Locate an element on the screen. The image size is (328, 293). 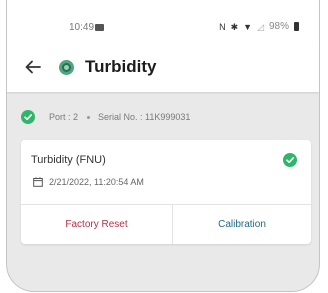
serial-number: Serial No. : 11K999031 is located at coordinates (144, 117).